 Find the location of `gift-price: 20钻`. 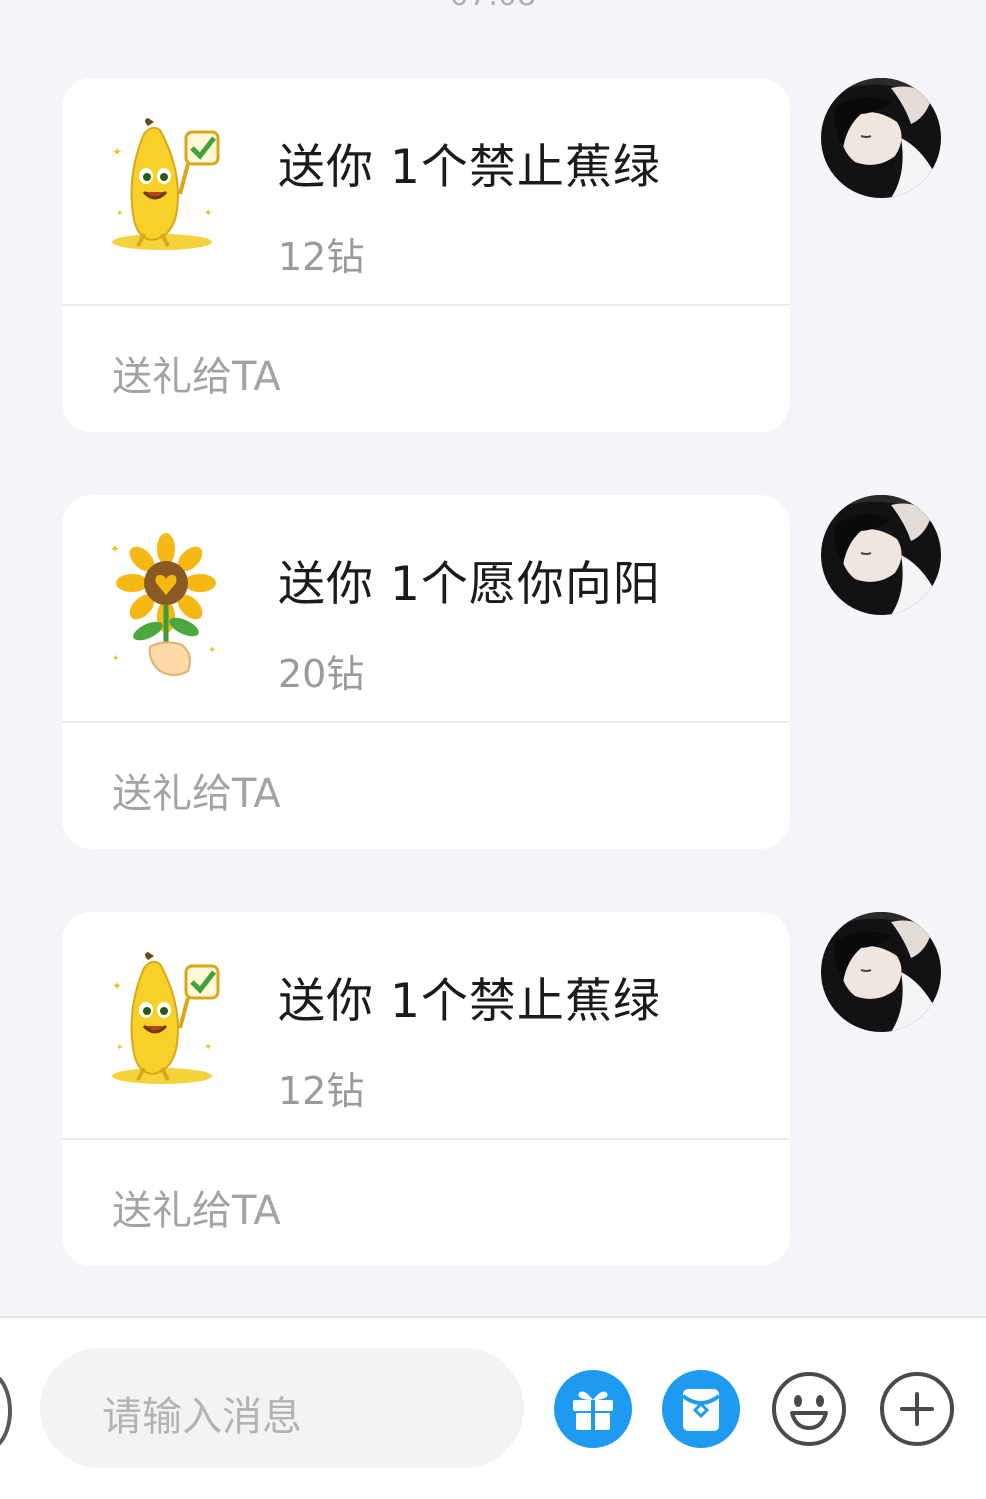

gift-price: 20钻 is located at coordinates (321, 674).